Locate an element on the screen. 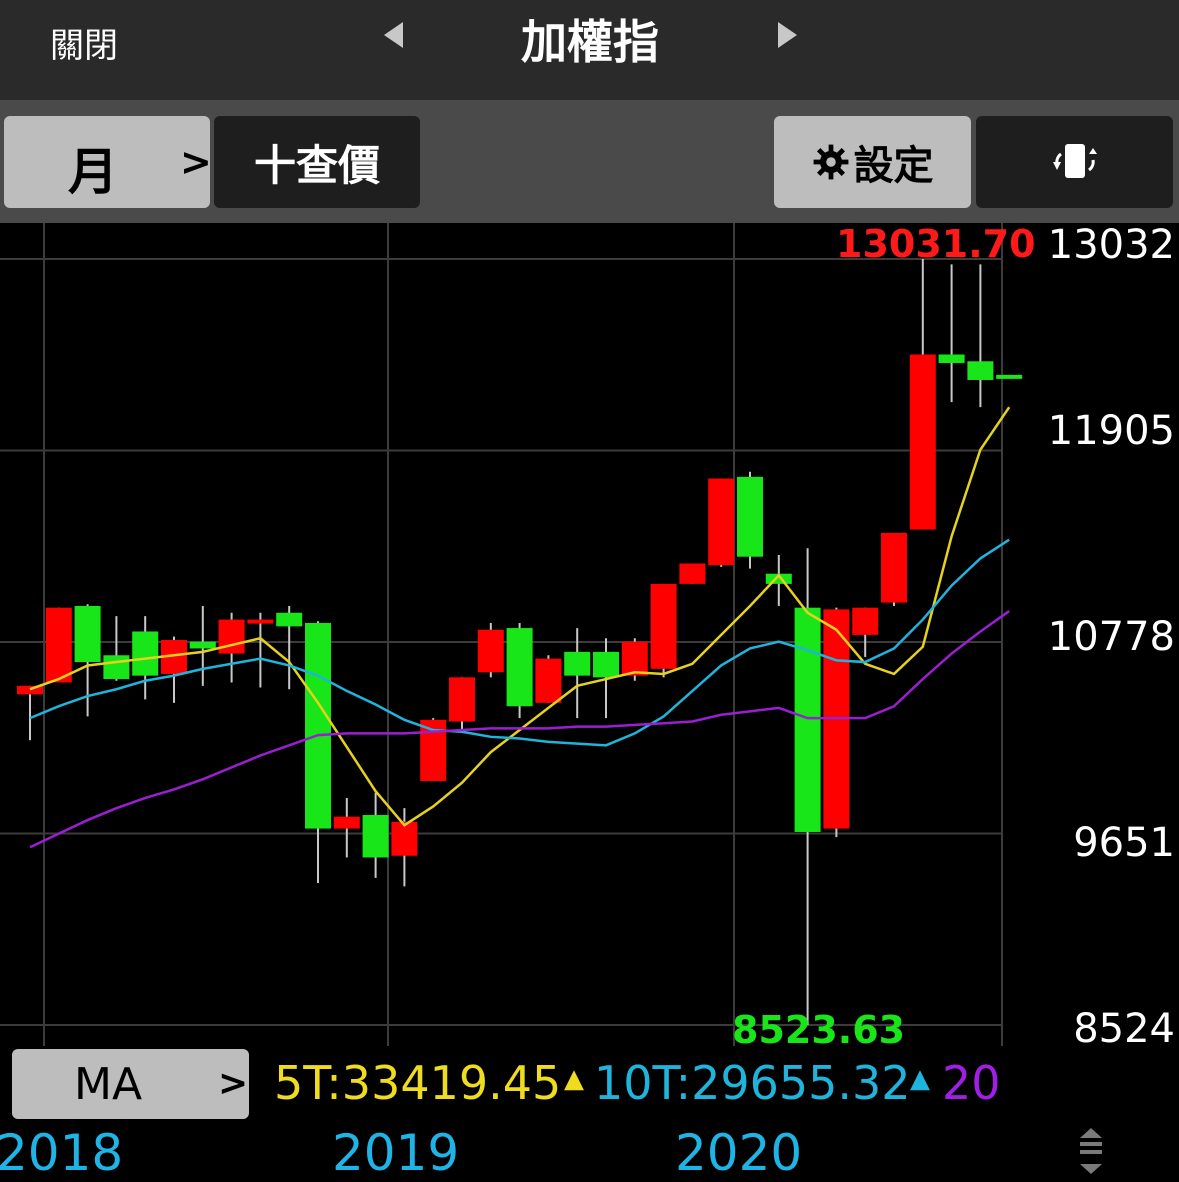 The height and width of the screenshot is (1182, 1179). gear-icon is located at coordinates (830, 162).